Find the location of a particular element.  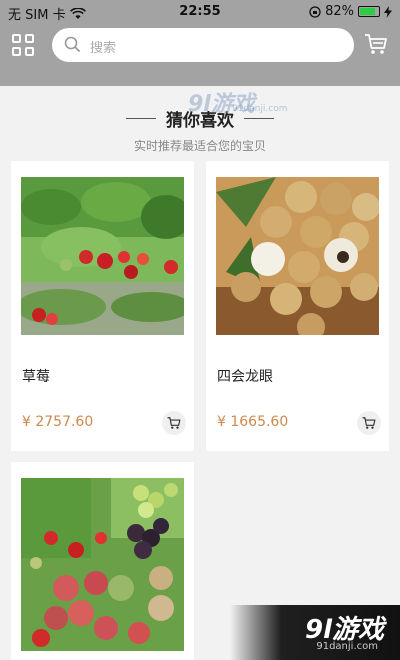

status-bar: 无 SIM 卡 22:55 82% is located at coordinates (200, 12).